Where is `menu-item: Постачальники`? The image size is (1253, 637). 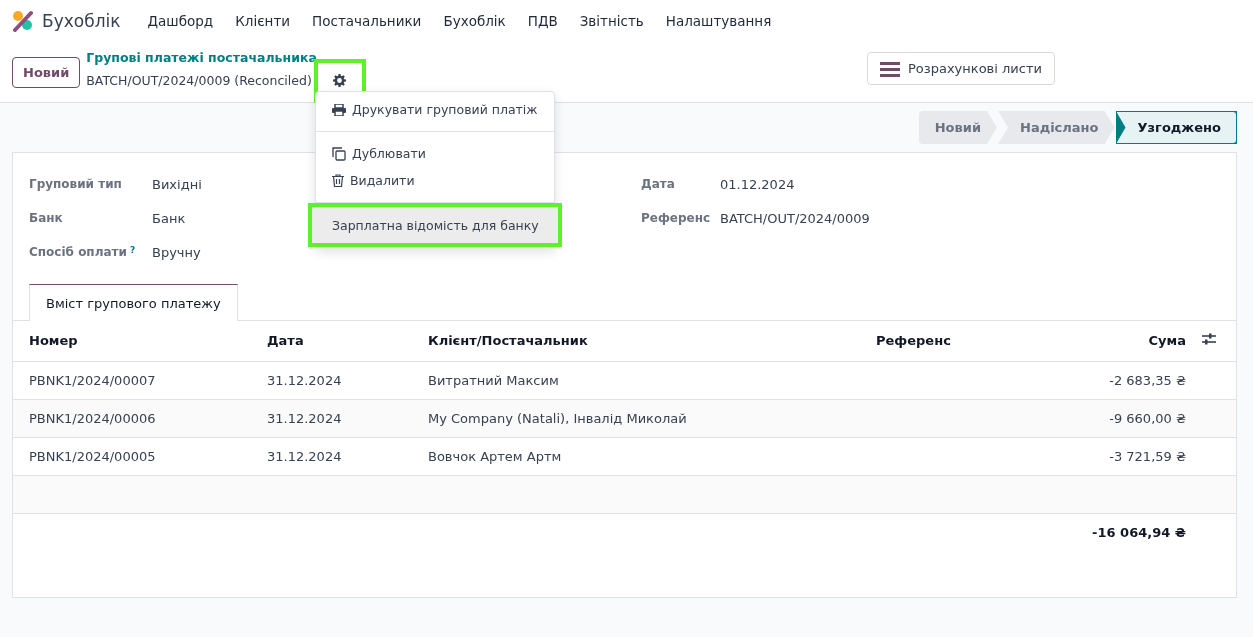 menu-item: Постачальники is located at coordinates (367, 21).